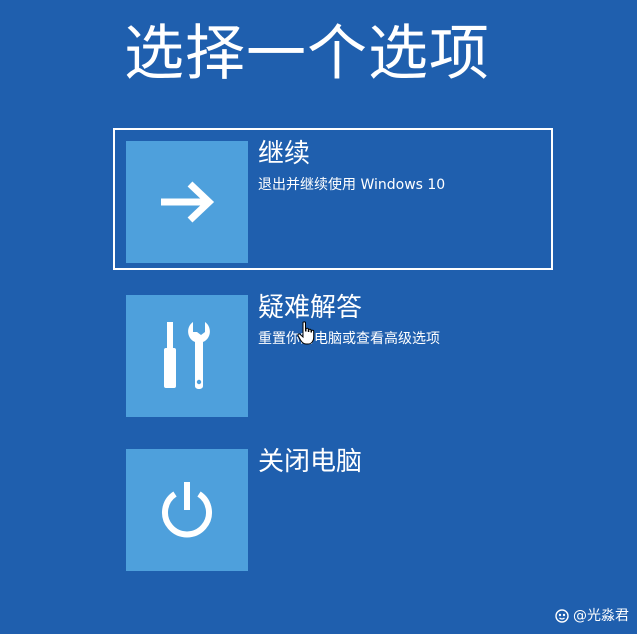  I want to click on option-continue-title: 继续, so click(284, 154).